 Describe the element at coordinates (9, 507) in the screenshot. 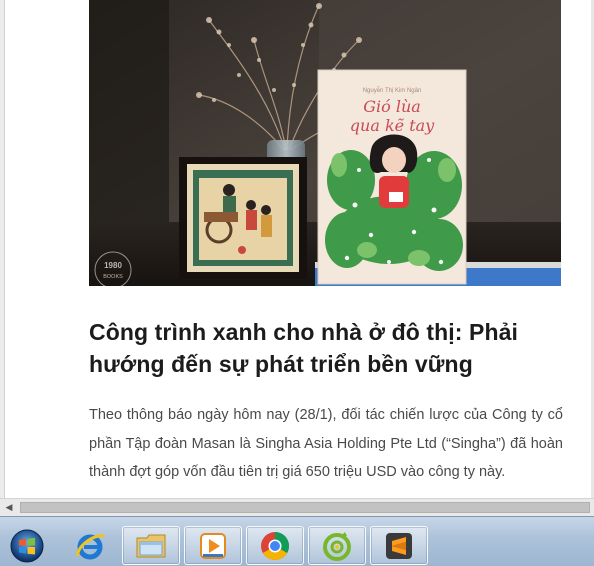

I see `scroll-left-icon: ◀` at that location.